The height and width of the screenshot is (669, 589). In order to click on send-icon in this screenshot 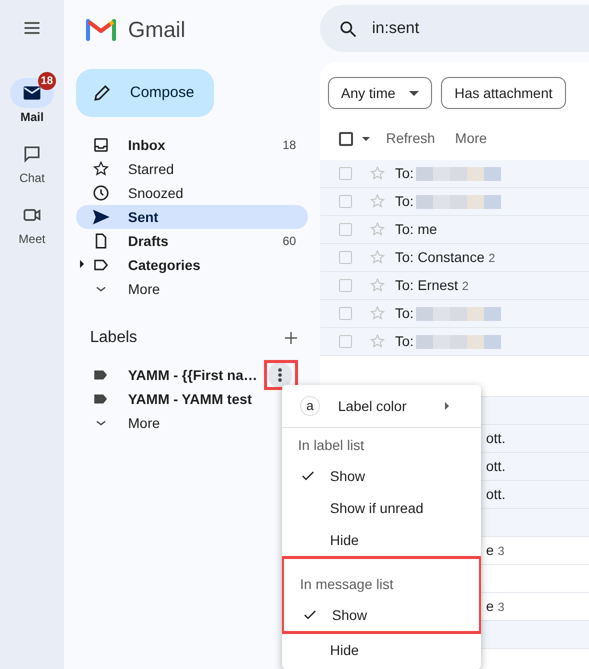, I will do `click(101, 217)`.